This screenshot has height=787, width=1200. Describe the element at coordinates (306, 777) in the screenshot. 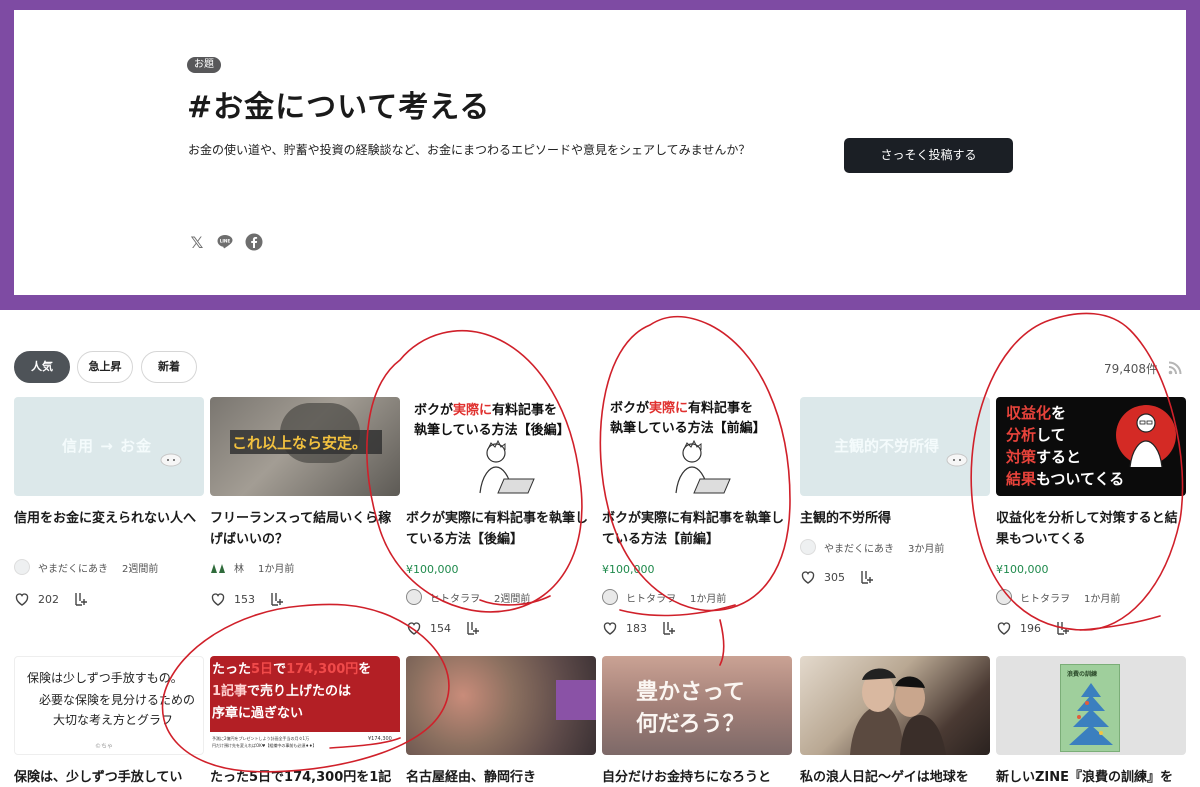

I see `article-title: たった5日で174,300円を1記` at that location.